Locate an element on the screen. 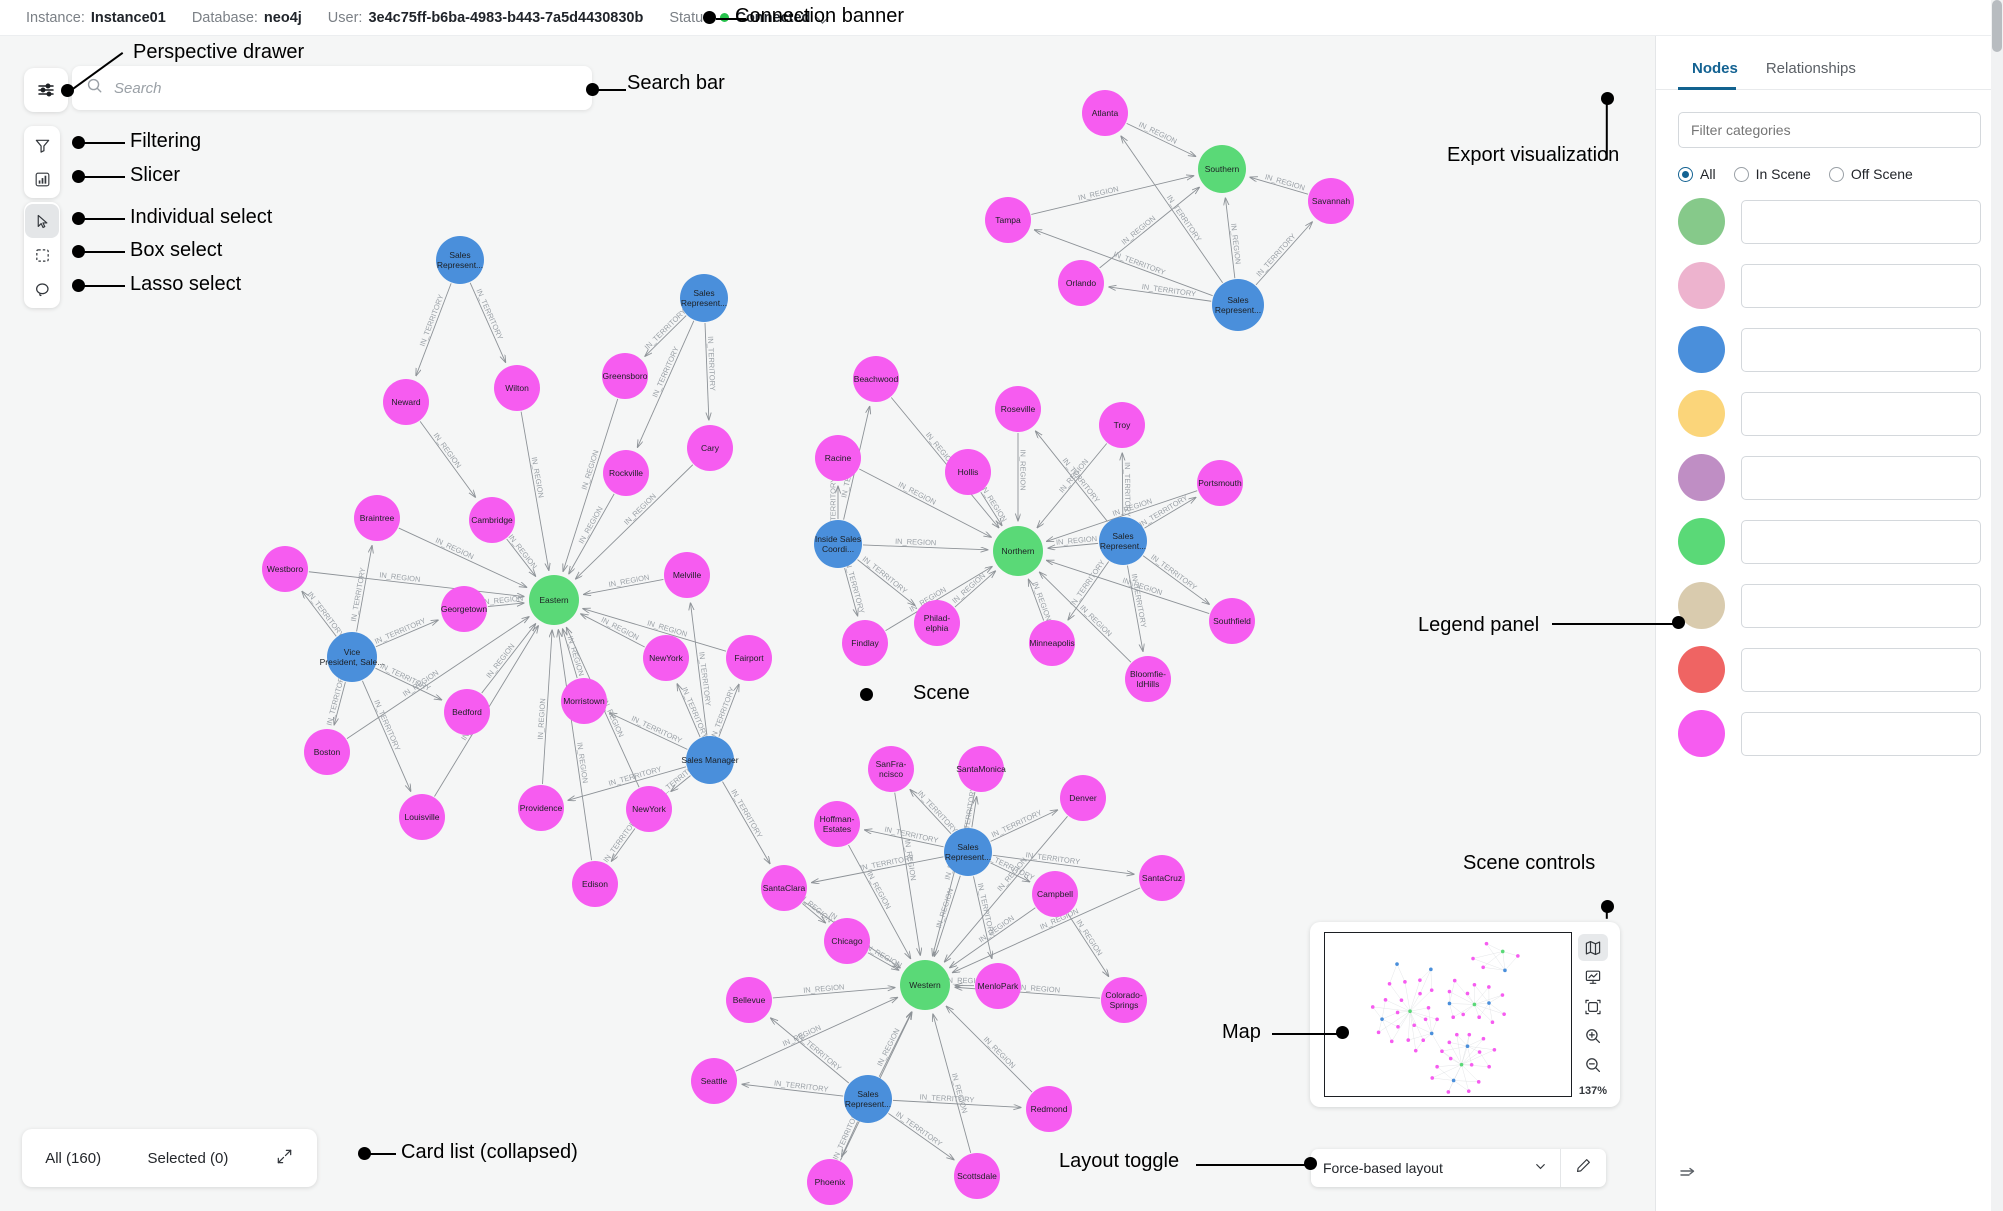 The height and width of the screenshot is (1211, 2003). legend-list is located at coordinates (1829, 477).